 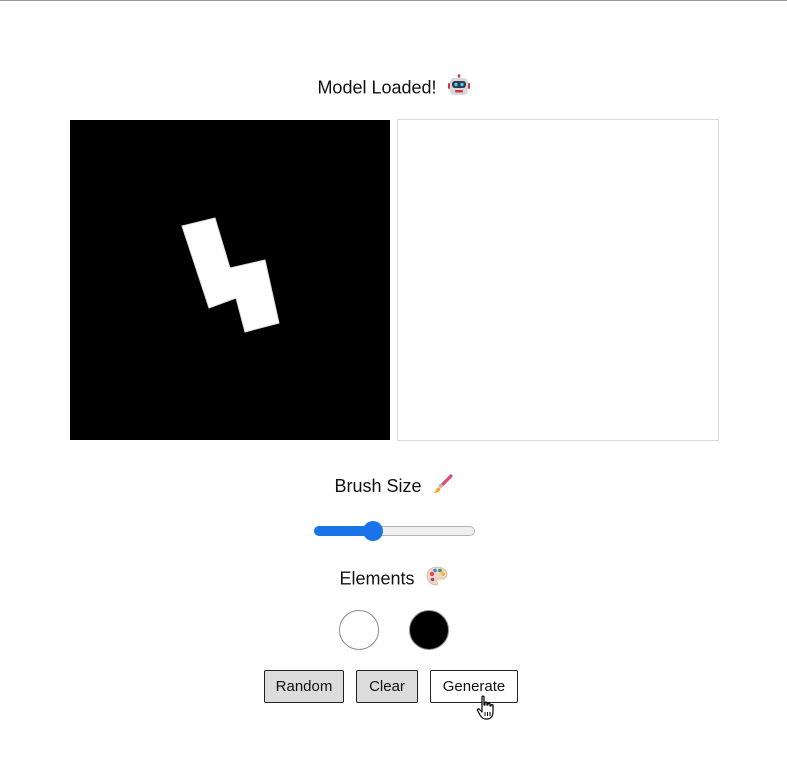 What do you see at coordinates (378, 486) in the screenshot?
I see `brush-size-text: Brush Size` at bounding box center [378, 486].